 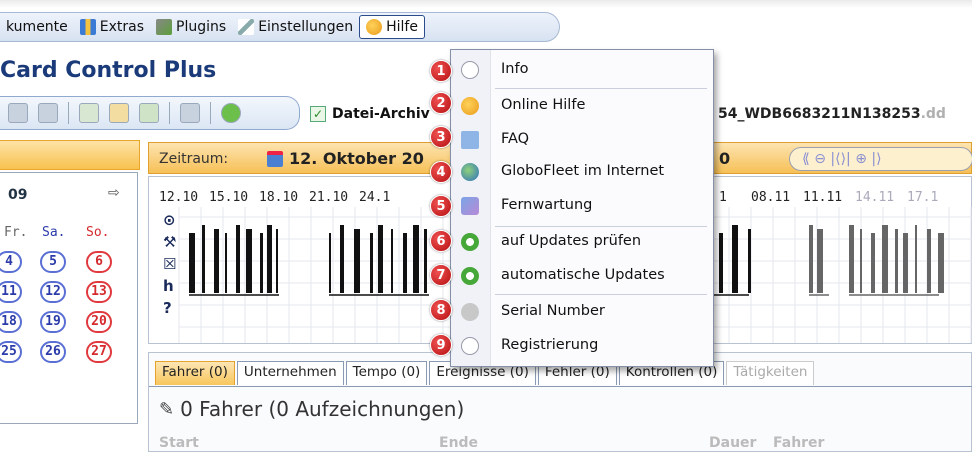 What do you see at coordinates (601, 88) in the screenshot?
I see `menu-separator` at bounding box center [601, 88].